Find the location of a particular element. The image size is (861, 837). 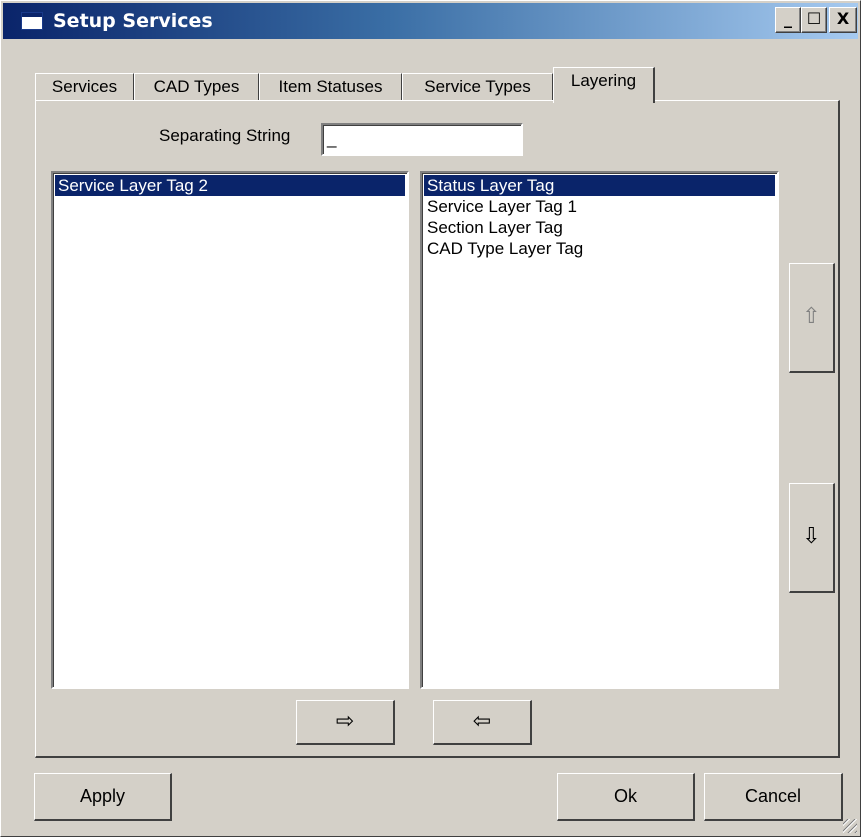

window-title: Setup Services is located at coordinates (133, 21).